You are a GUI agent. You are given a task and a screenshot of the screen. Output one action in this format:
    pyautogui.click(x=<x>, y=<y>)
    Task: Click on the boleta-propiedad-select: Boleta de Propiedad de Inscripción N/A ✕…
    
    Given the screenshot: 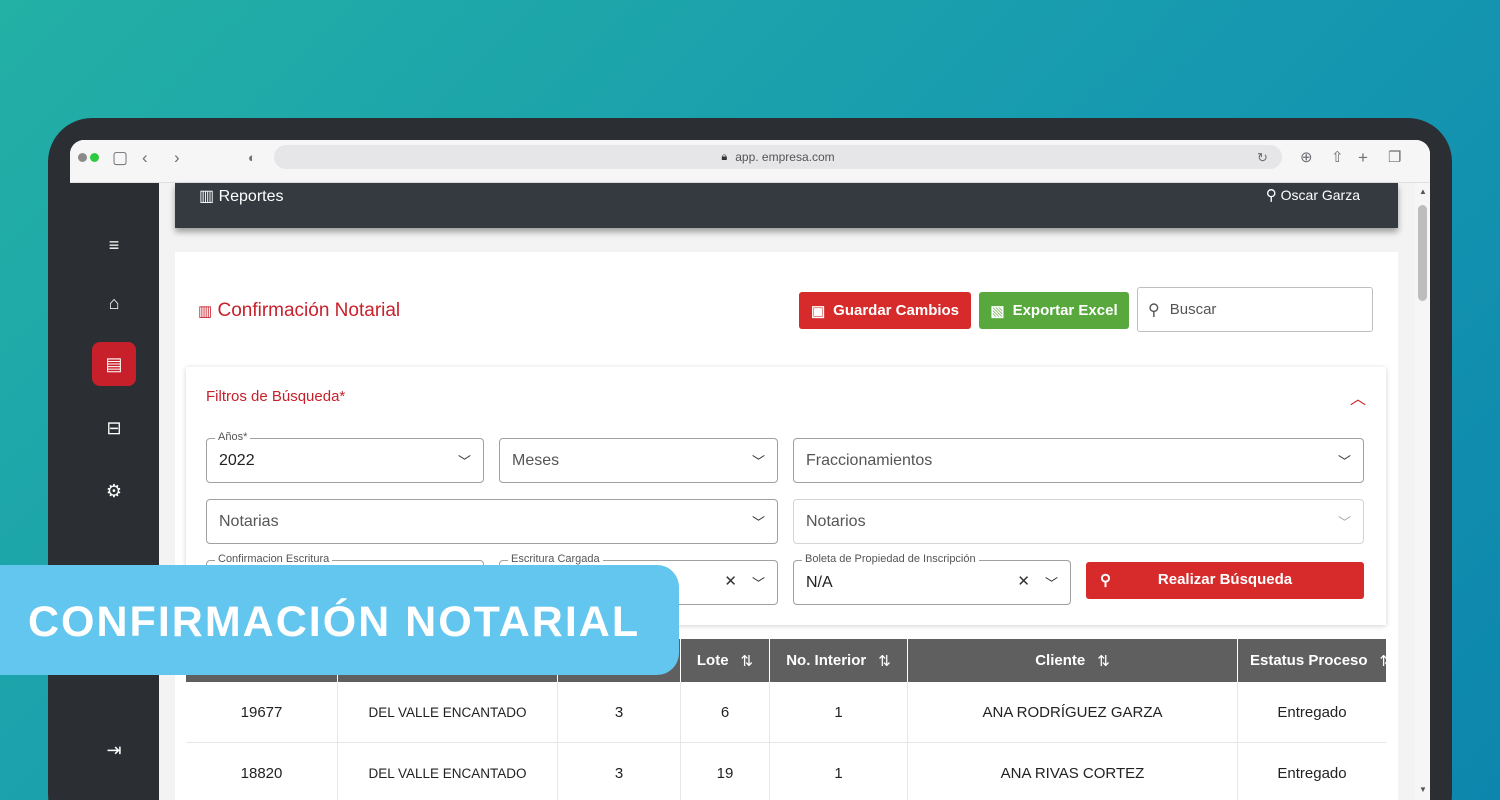 What is the action you would take?
    pyautogui.click(x=932, y=579)
    